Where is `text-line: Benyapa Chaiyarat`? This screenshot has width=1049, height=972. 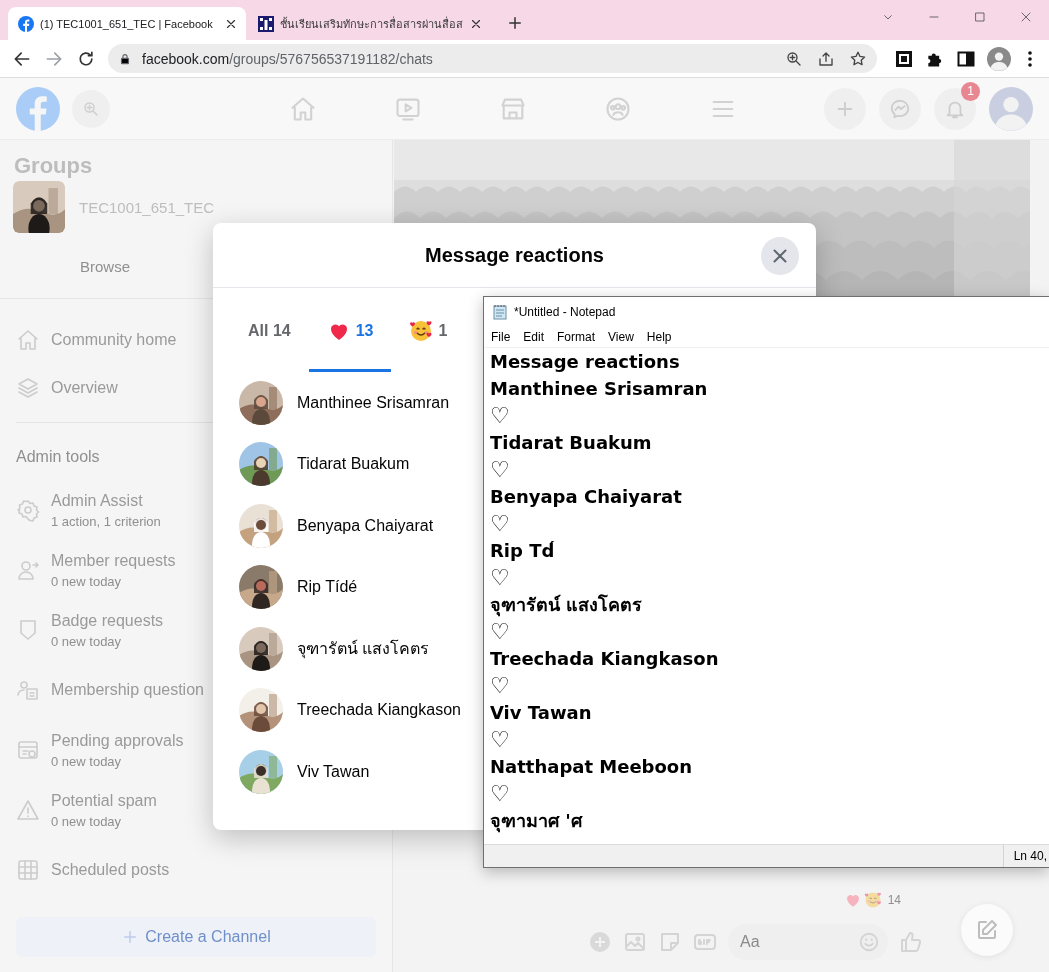 text-line: Benyapa Chaiyarat is located at coordinates (586, 497).